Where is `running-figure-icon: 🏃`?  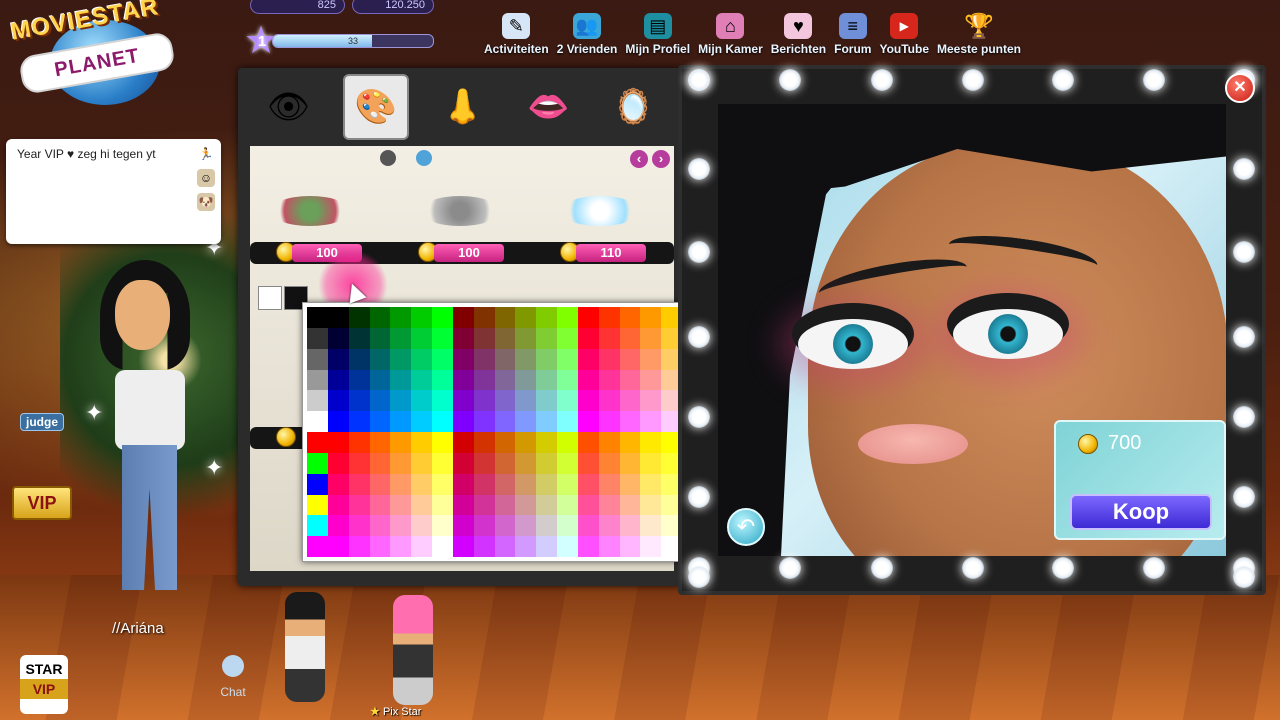 running-figure-icon: 🏃 is located at coordinates (206, 154).